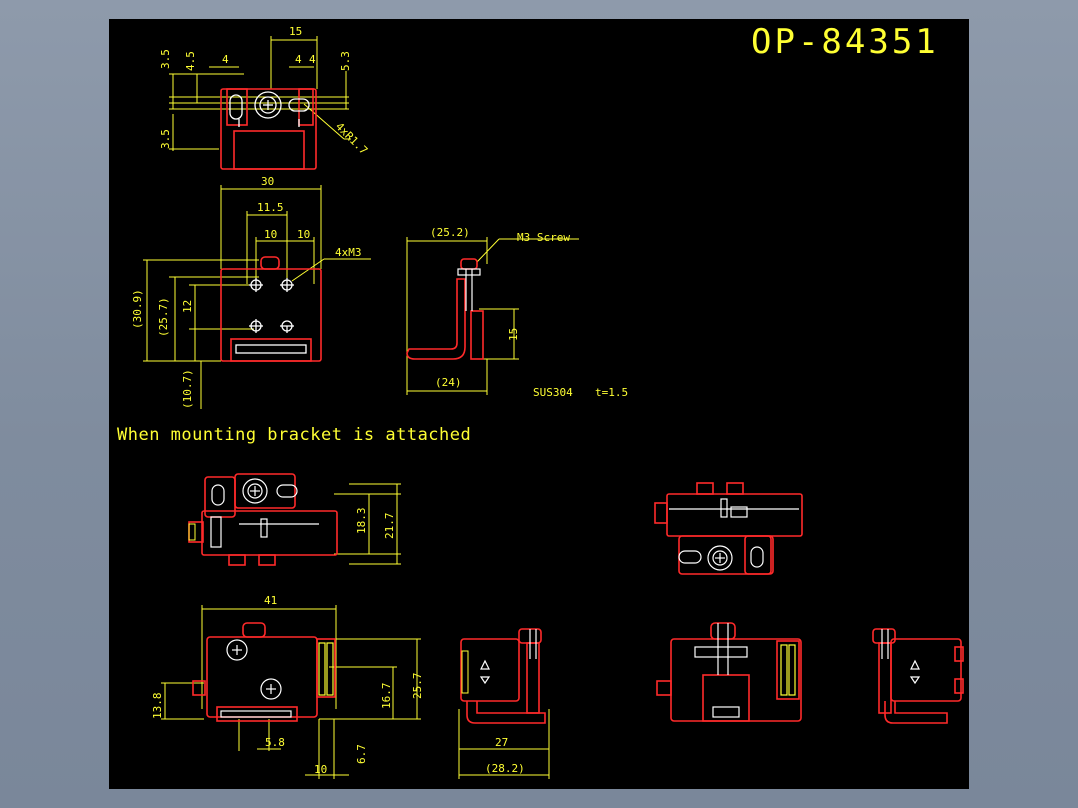 The height and width of the screenshot is (808, 1078). What do you see at coordinates (287, 686) in the screenshot?
I see `assembly-front-view: 41 25.7 16.7 13.8 5.8 6.7 10` at bounding box center [287, 686].